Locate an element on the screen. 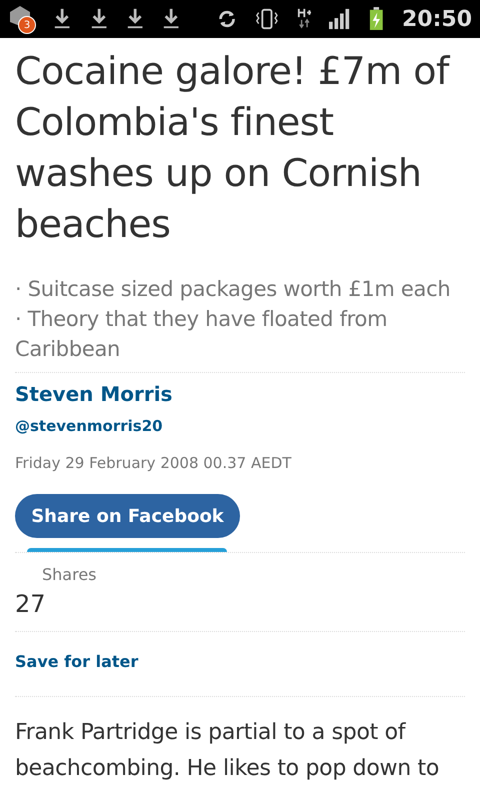  battery-icon is located at coordinates (376, 19).